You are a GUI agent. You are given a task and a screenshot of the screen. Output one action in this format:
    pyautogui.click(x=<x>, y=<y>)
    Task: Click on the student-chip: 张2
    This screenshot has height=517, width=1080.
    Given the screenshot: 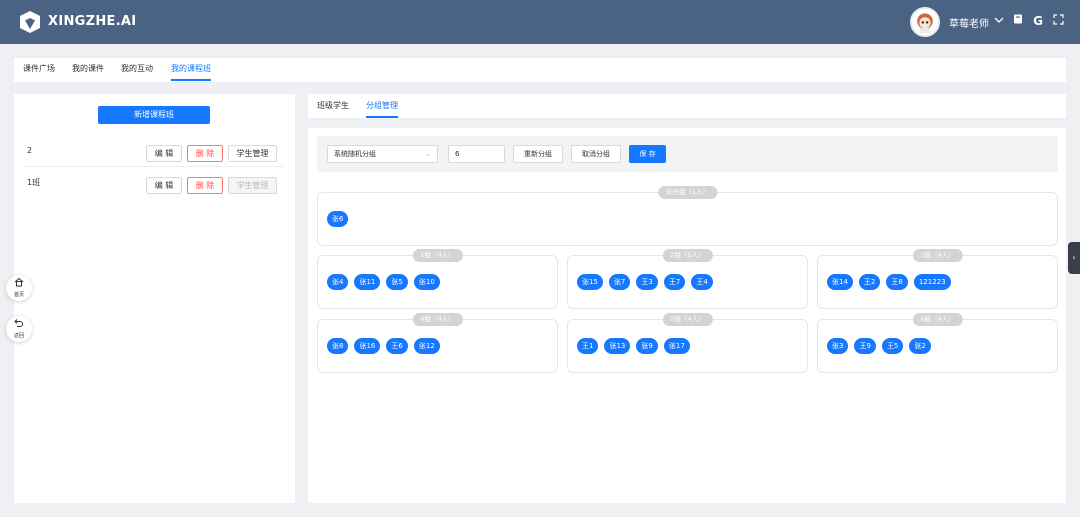 What is the action you would take?
    pyautogui.click(x=920, y=346)
    